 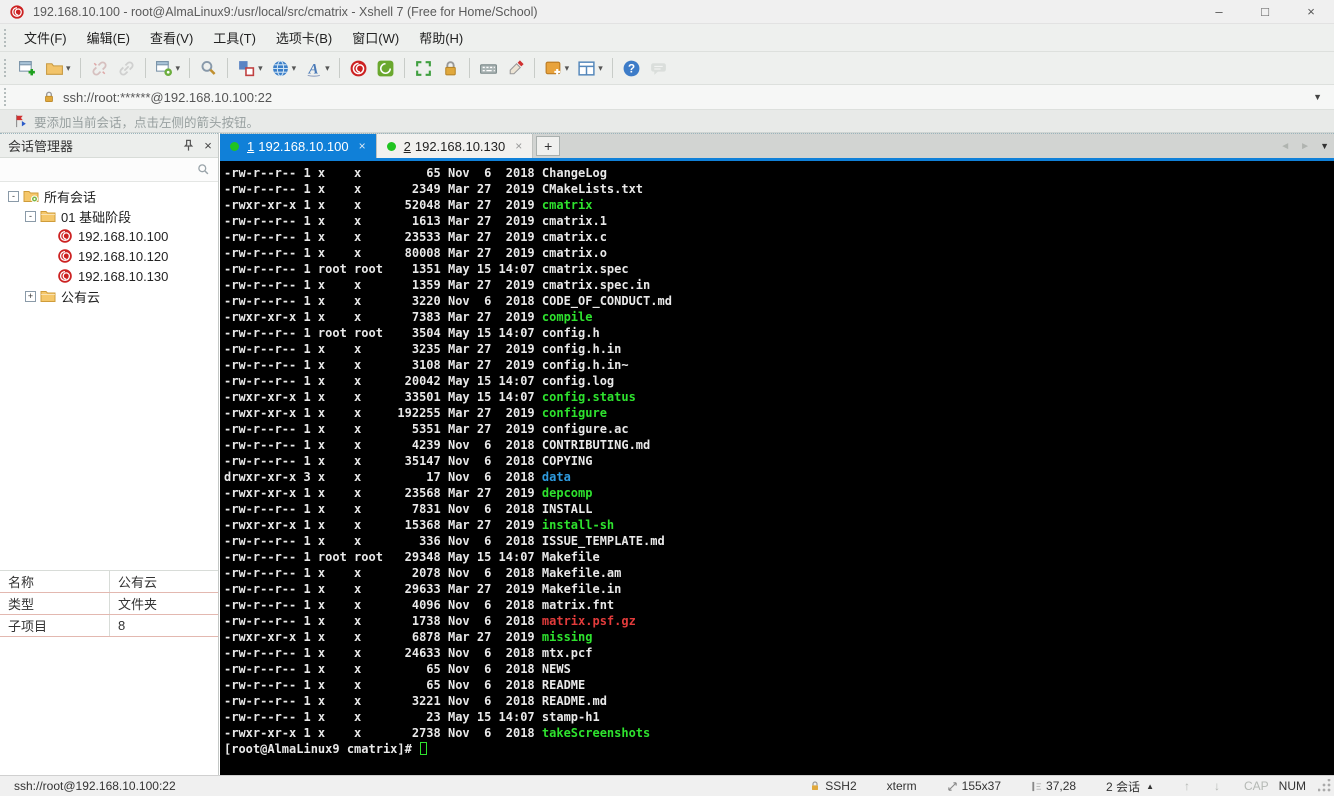 What do you see at coordinates (1150, 786) in the screenshot?
I see `sessions-dropdown-icon: ▲` at bounding box center [1150, 786].